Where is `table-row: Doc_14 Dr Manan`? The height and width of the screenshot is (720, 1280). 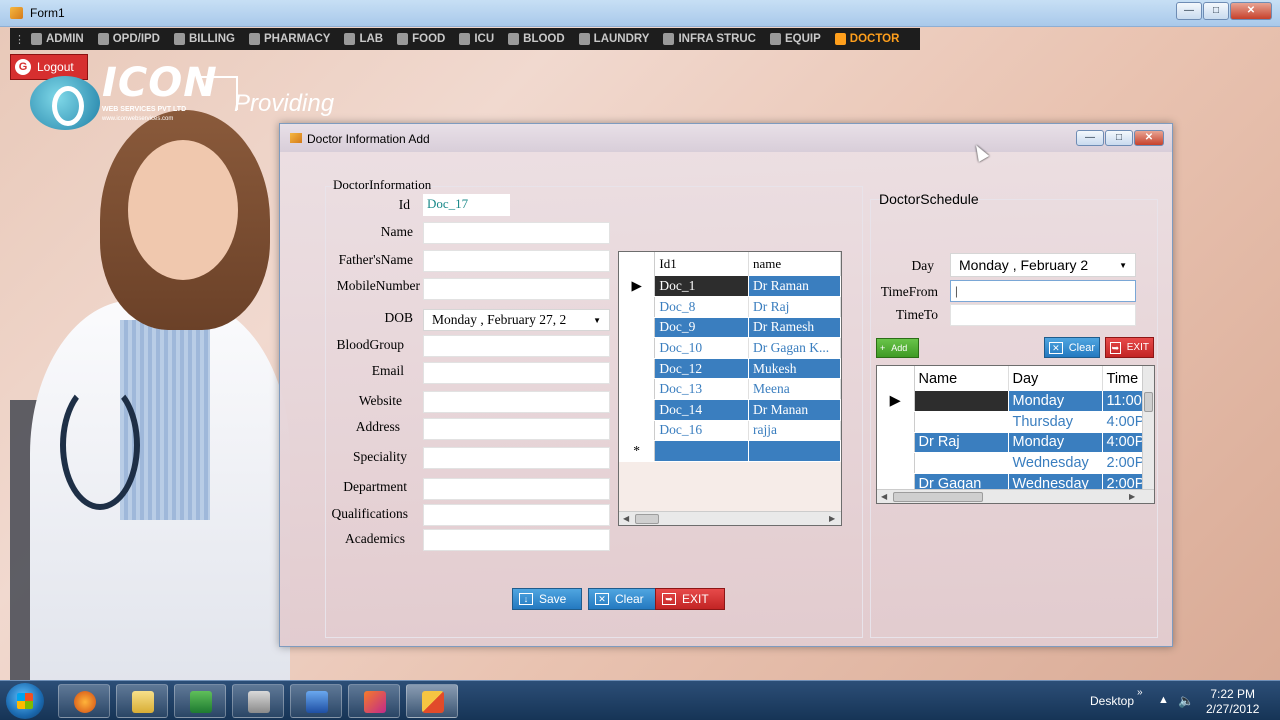
table-row: Doc_14 Dr Manan is located at coordinates (730, 410).